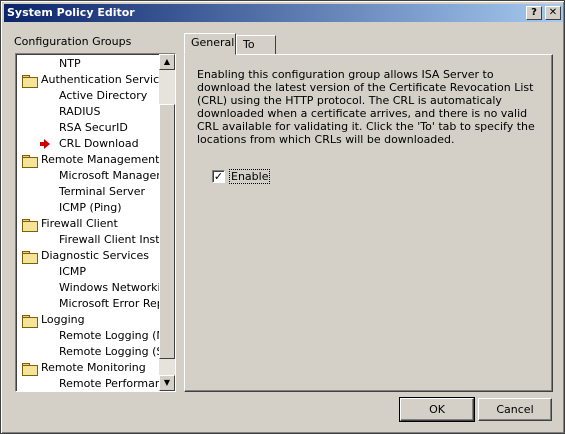 This screenshot has height=434, width=565. What do you see at coordinates (102, 191) in the screenshot?
I see `tree-item-label: Terminal Server` at bounding box center [102, 191].